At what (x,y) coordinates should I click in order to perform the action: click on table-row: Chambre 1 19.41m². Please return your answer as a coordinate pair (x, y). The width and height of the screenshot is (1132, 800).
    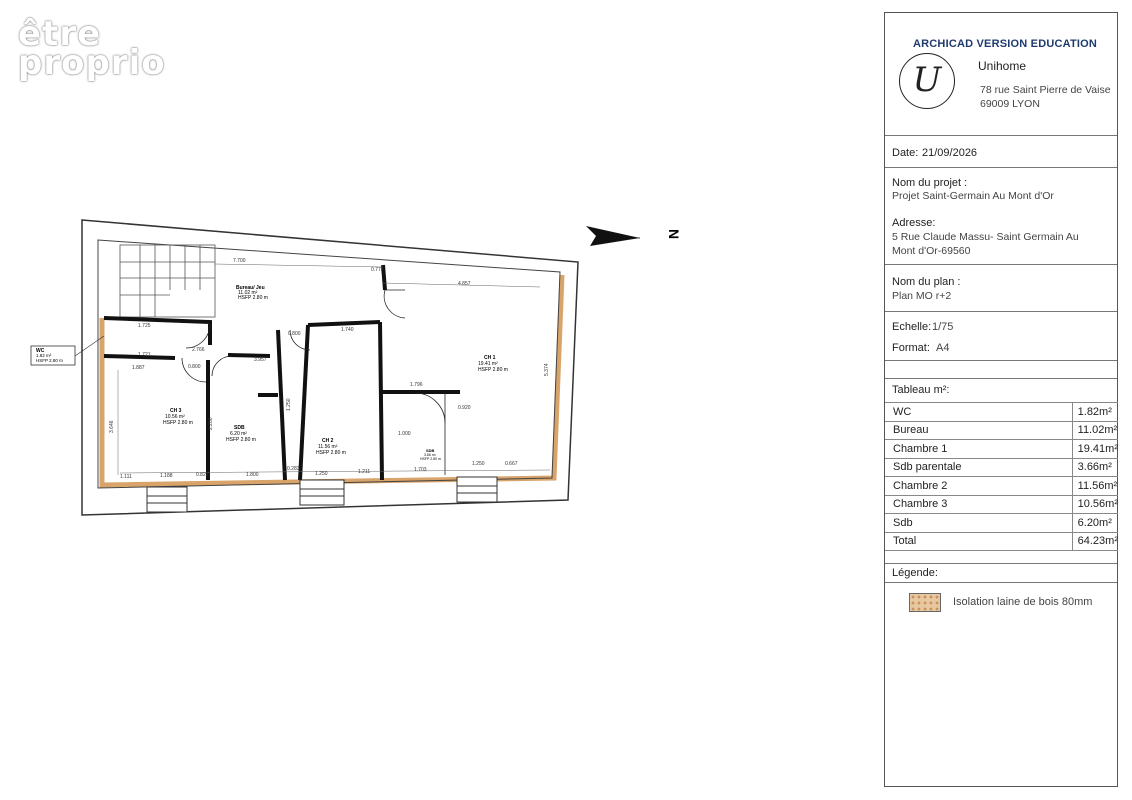
    Looking at the image, I should click on (1001, 448).